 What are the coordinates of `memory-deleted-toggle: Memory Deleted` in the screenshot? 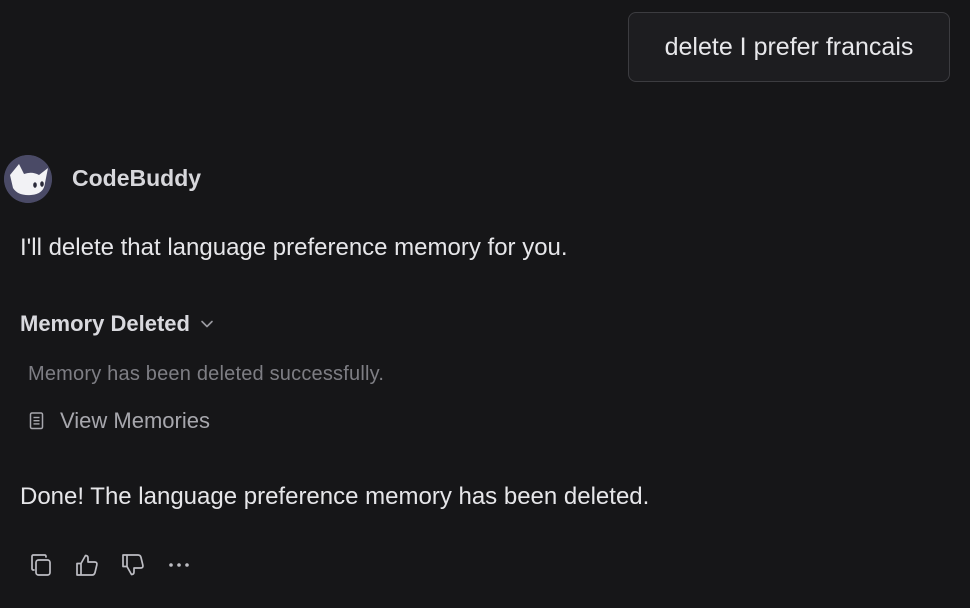 It's located at (118, 324).